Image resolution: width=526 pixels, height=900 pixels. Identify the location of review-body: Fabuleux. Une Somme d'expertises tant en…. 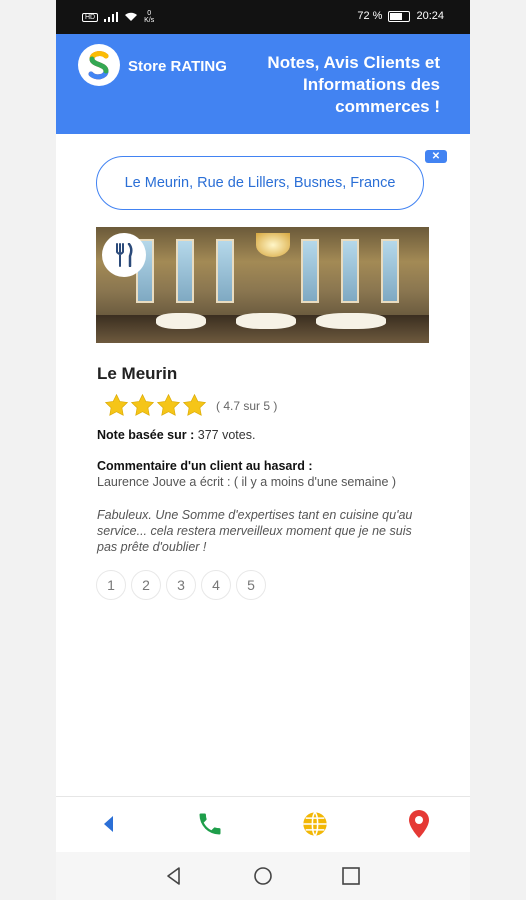
(255, 531).